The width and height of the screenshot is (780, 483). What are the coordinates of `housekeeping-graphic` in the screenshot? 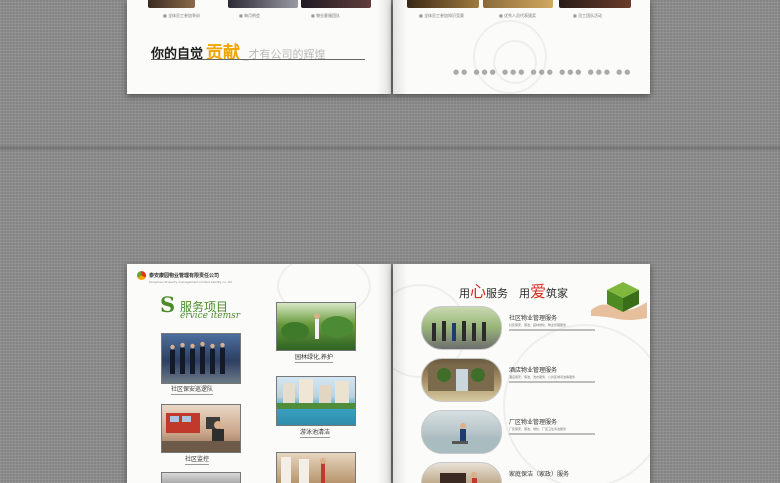 It's located at (458, 477).